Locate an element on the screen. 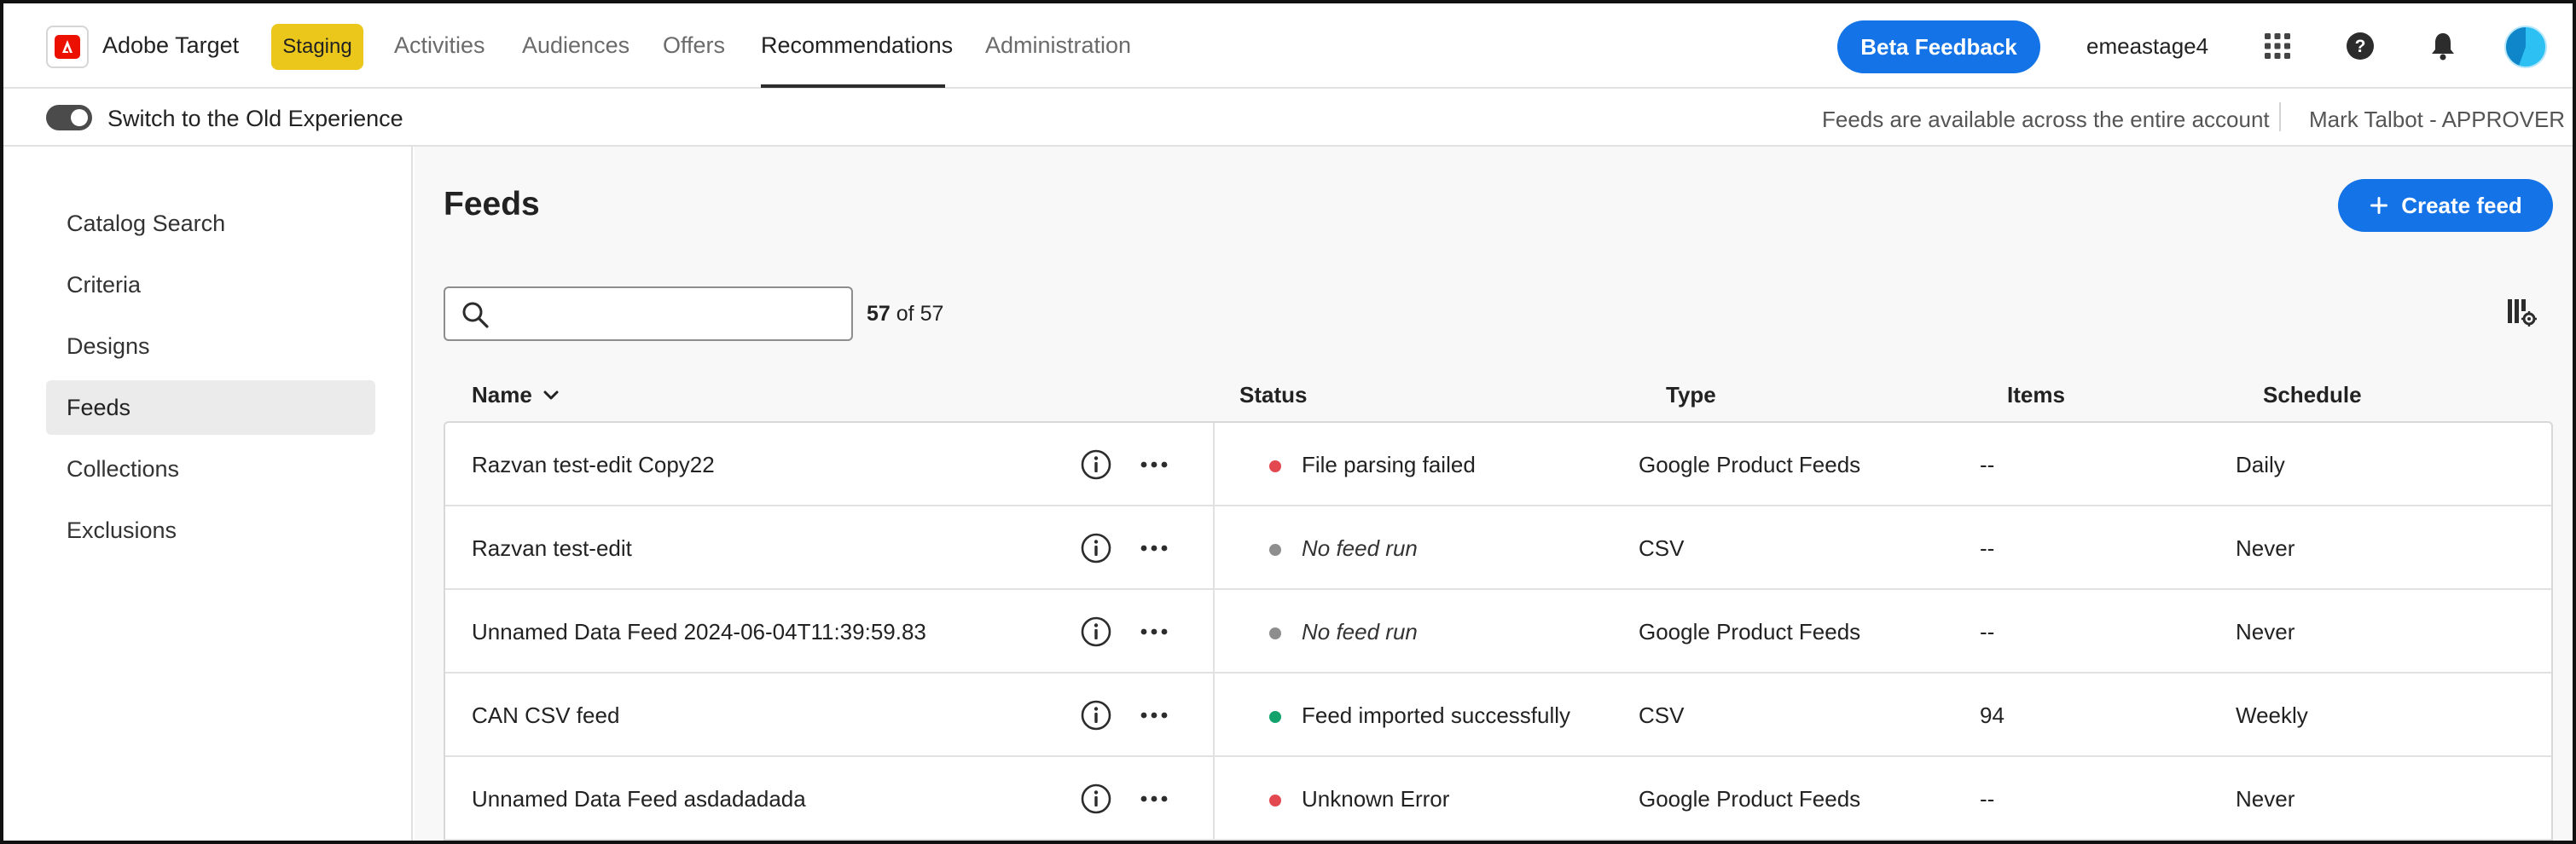 The image size is (2576, 844). nav-tab-audiences: Audiences is located at coordinates (575, 46).